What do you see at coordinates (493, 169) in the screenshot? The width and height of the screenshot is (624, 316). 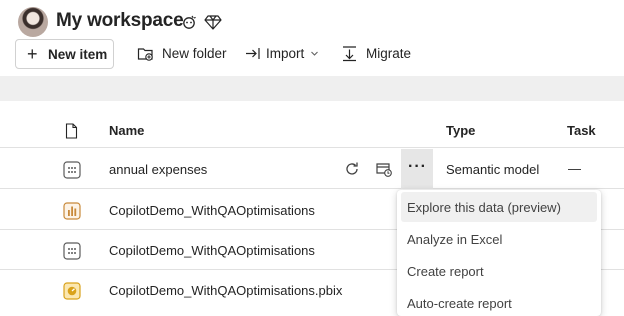 I see `item-type: Semantic model` at bounding box center [493, 169].